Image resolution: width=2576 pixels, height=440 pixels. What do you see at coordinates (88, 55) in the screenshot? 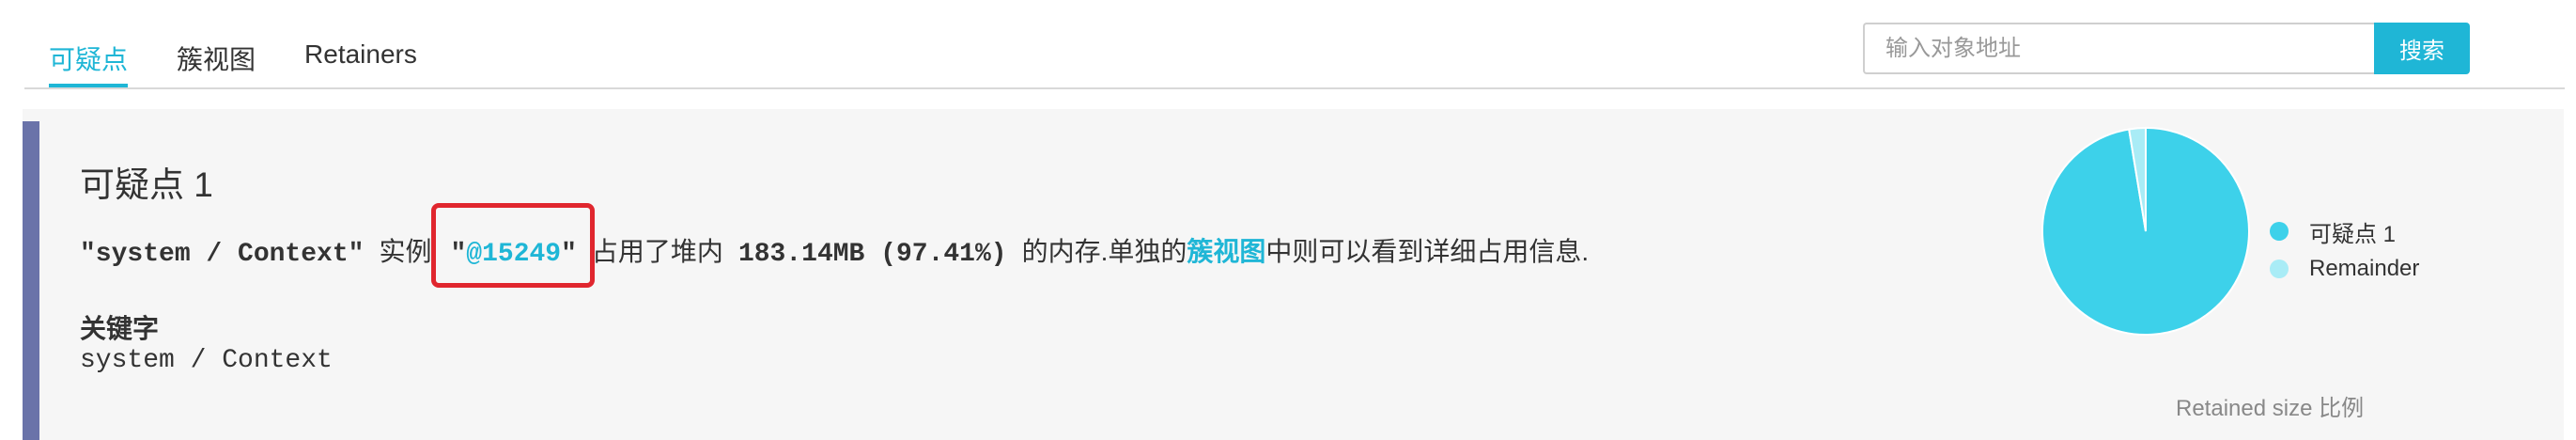
I see `tab-suspects: 可疑点` at bounding box center [88, 55].